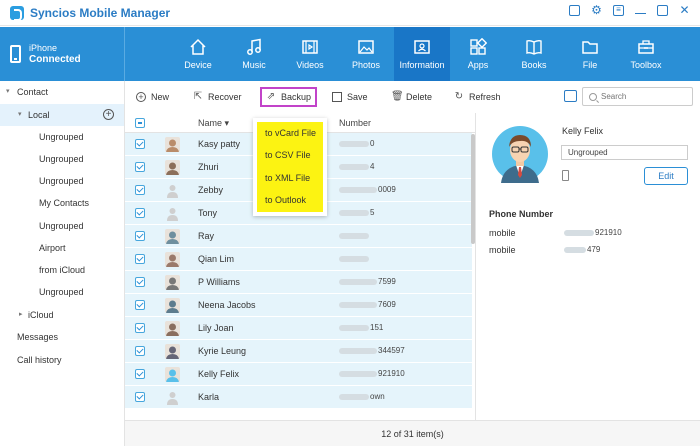  Describe the element at coordinates (350, 97) in the screenshot. I see `save-button: Save` at that location.